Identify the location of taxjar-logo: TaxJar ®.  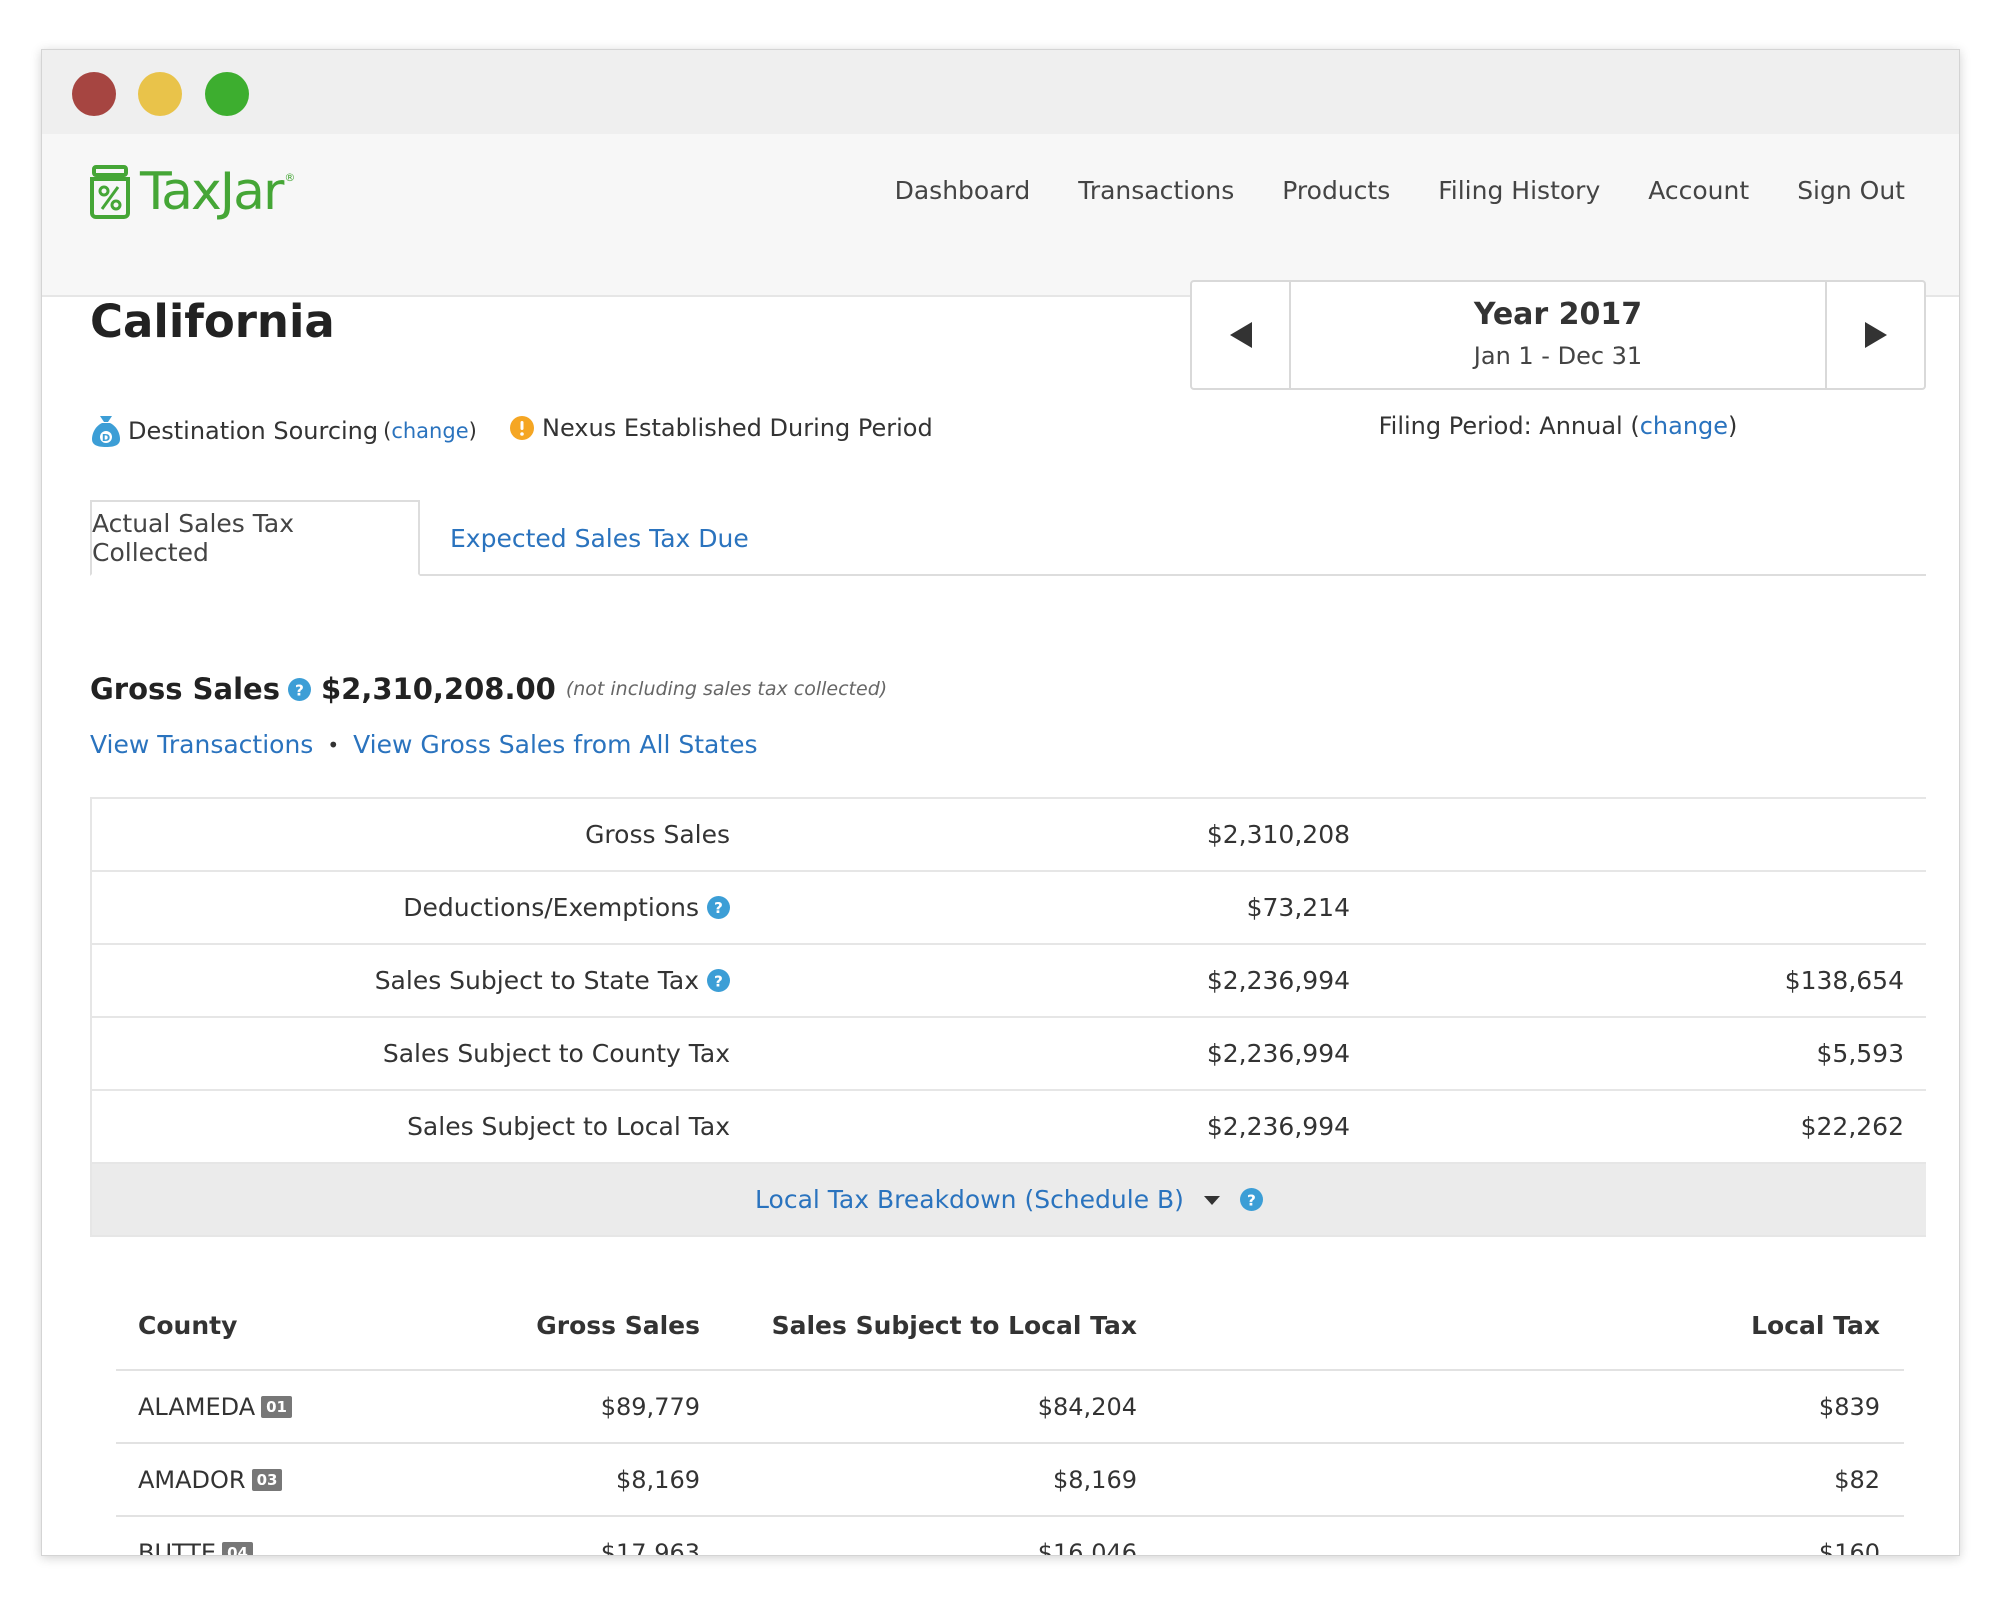
(191, 192).